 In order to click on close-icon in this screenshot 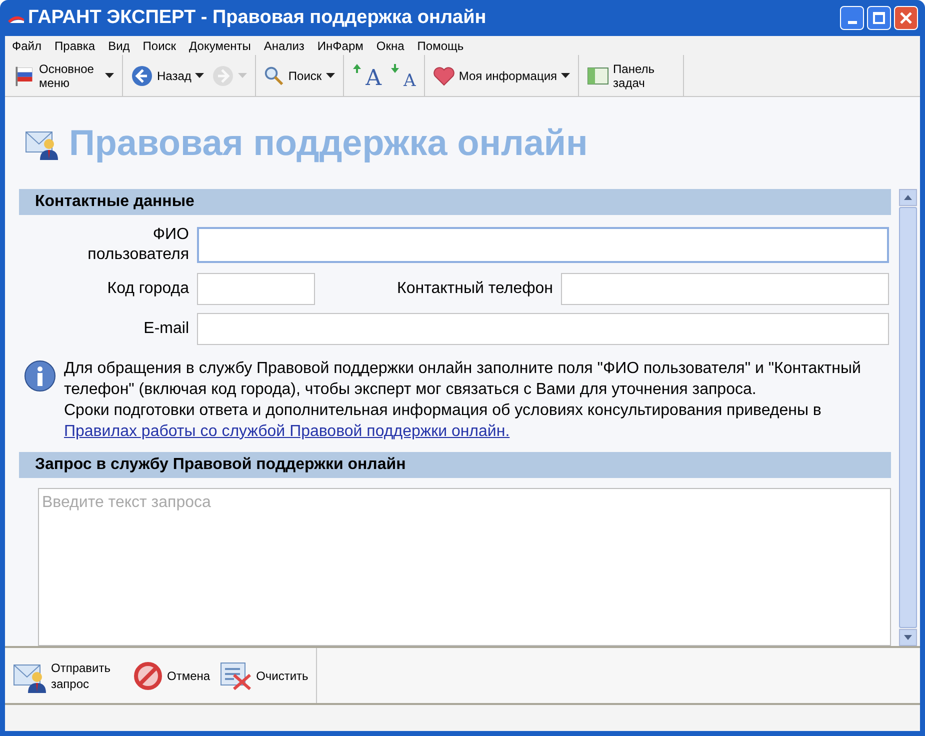, I will do `click(906, 18)`.